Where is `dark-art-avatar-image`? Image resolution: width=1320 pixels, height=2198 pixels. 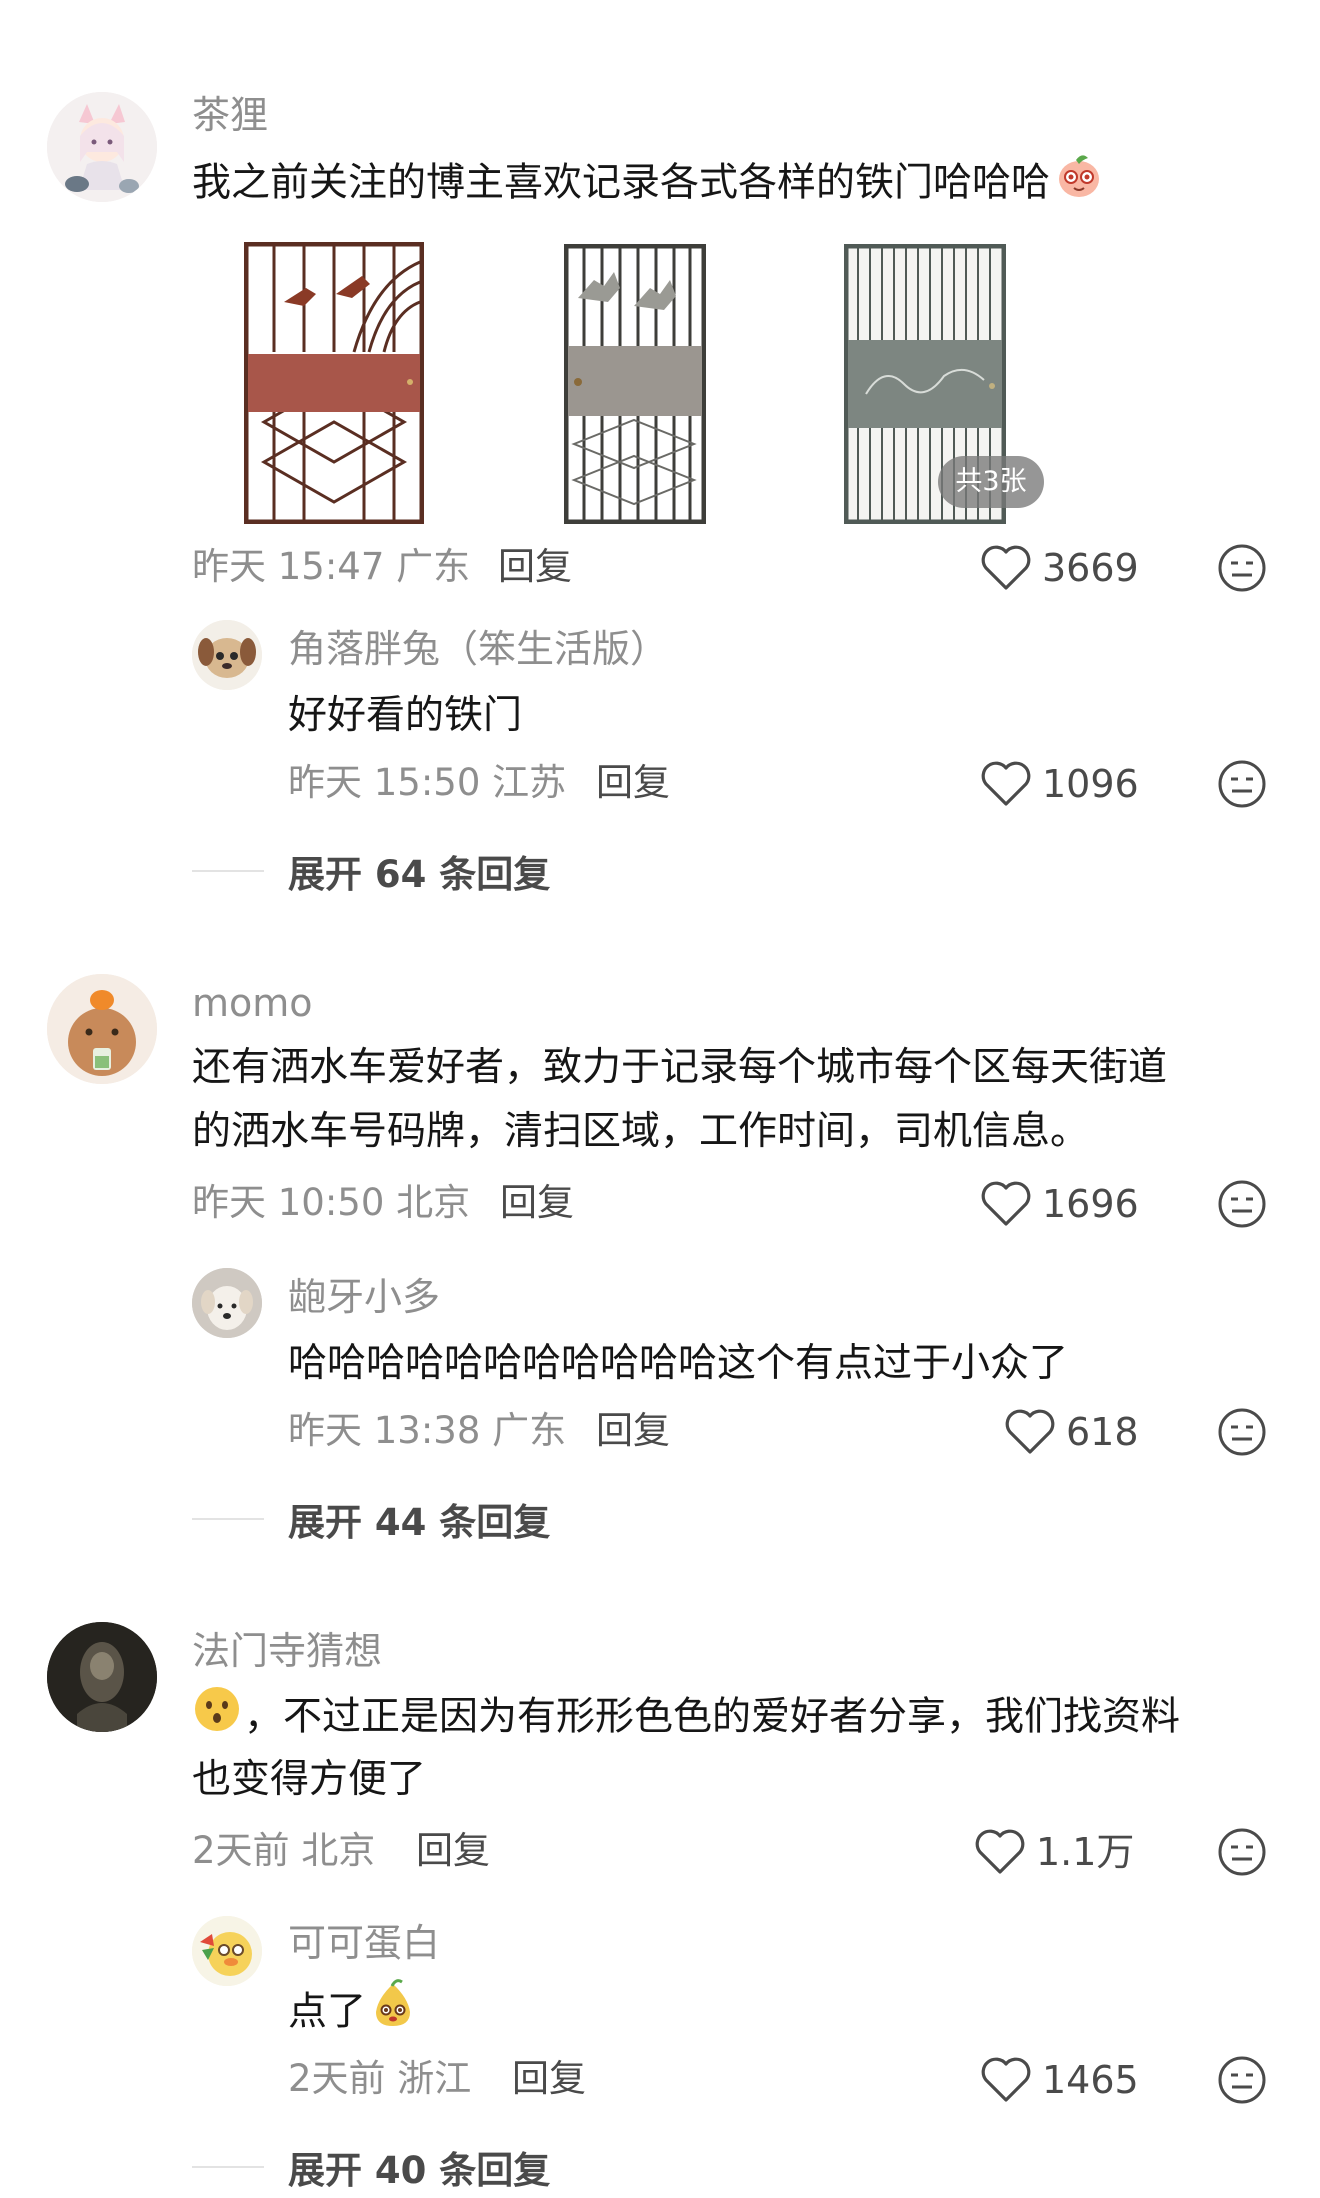 dark-art-avatar-image is located at coordinates (102, 1677).